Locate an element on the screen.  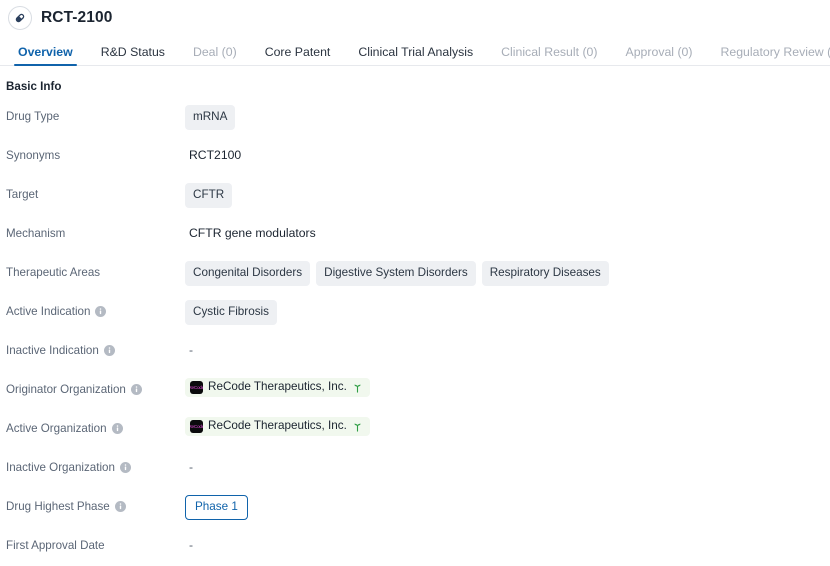
text-synonyms: RCT2100 is located at coordinates (215, 155).